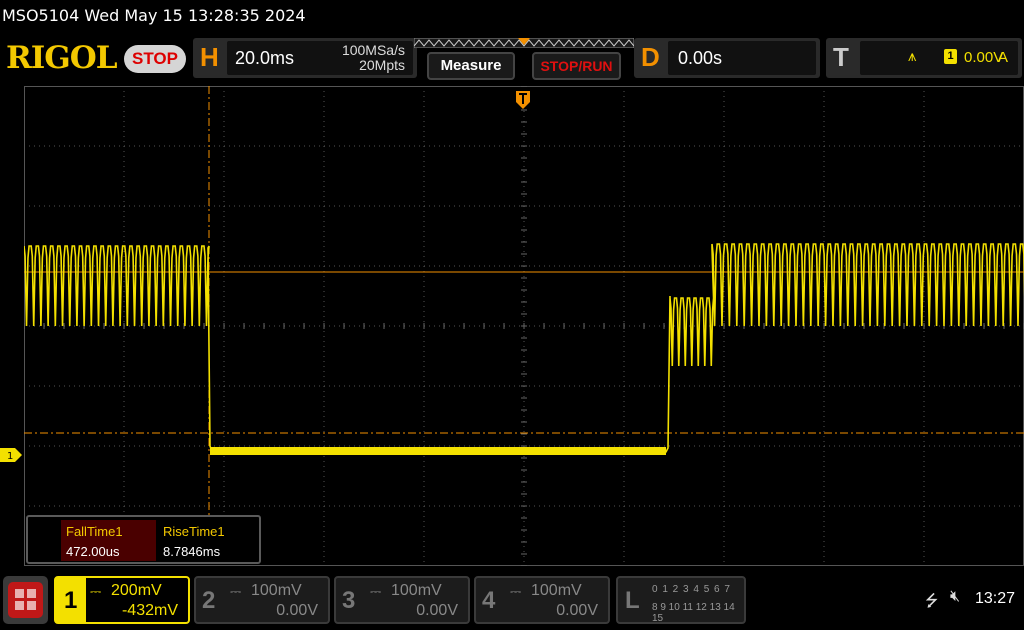  I want to click on stop-run-button: STOP/RUN, so click(576, 66).